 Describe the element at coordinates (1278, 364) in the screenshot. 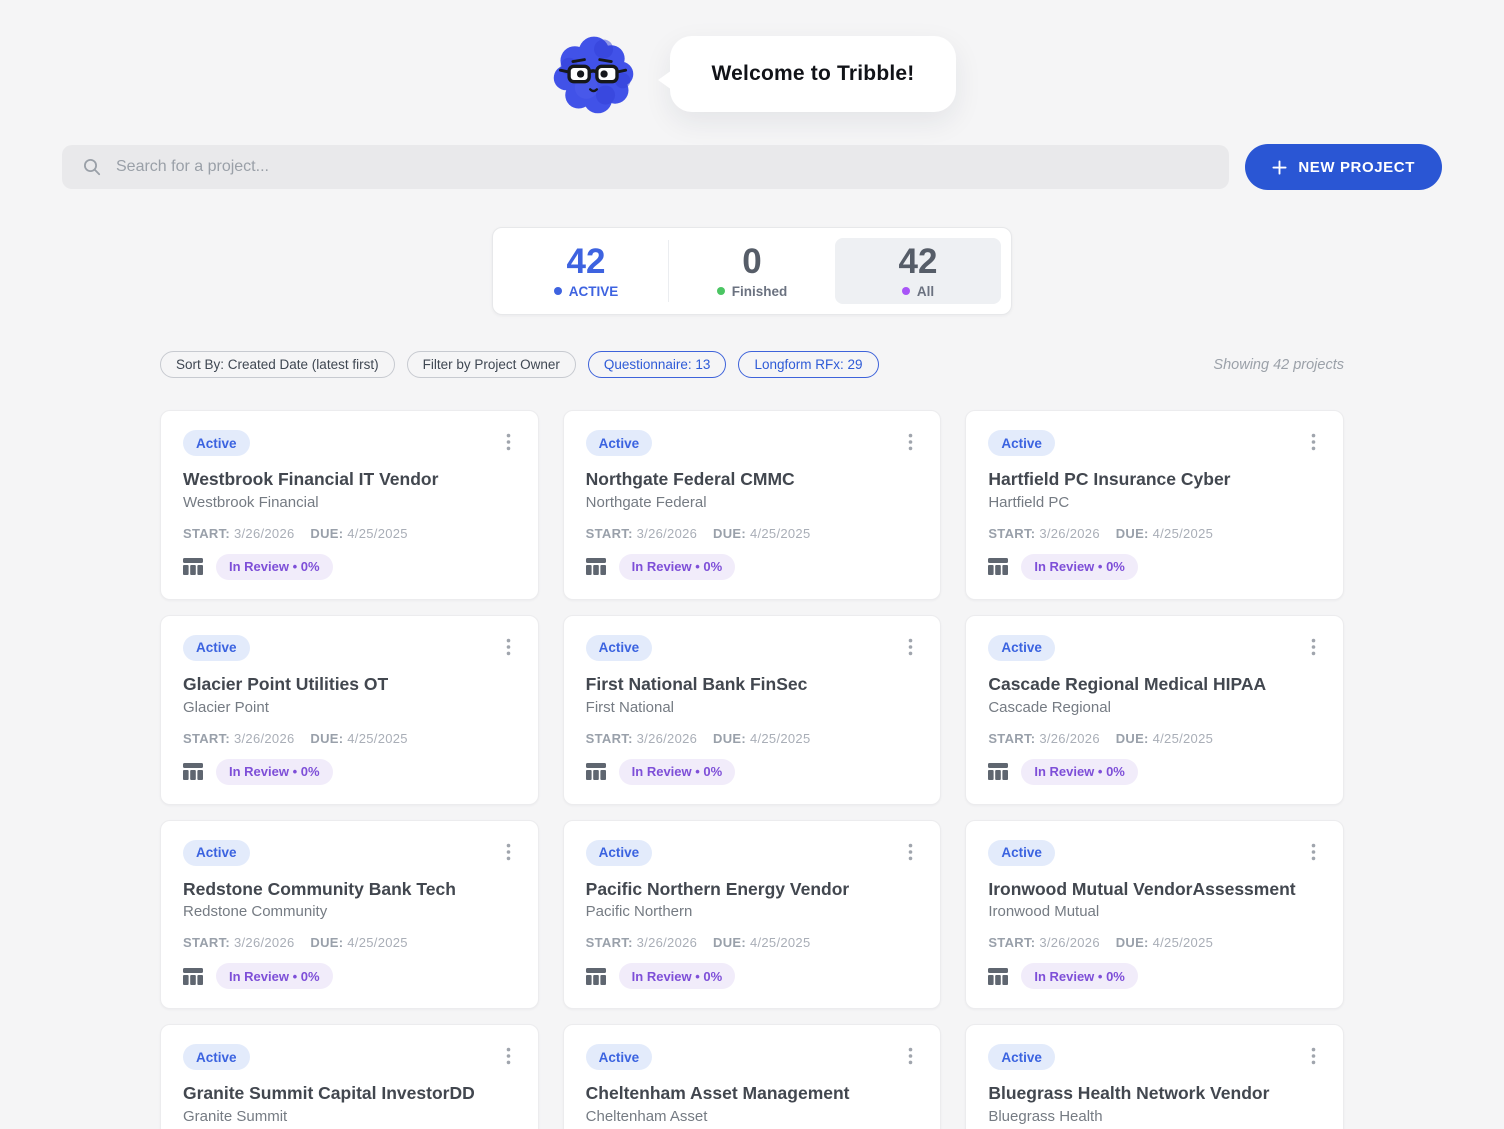

I see `showing-projects-text: Showing 42 projects` at that location.